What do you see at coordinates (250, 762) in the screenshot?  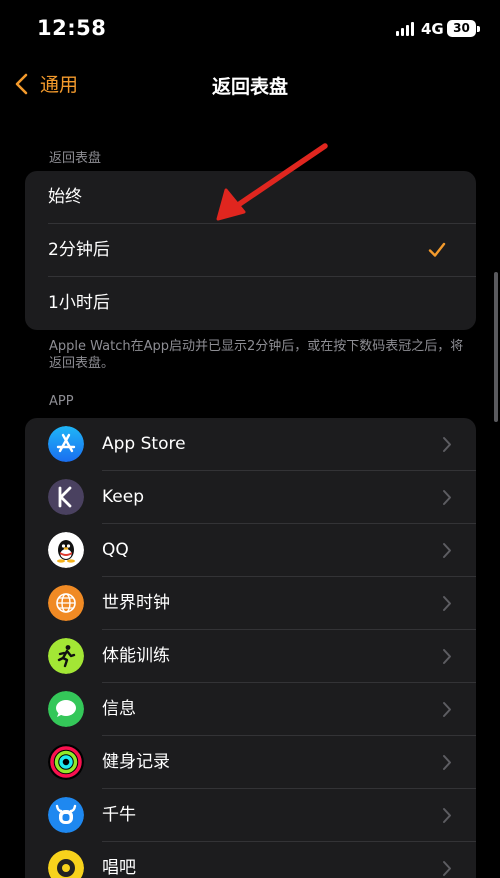 I see `app-row-activity: 健身记录` at bounding box center [250, 762].